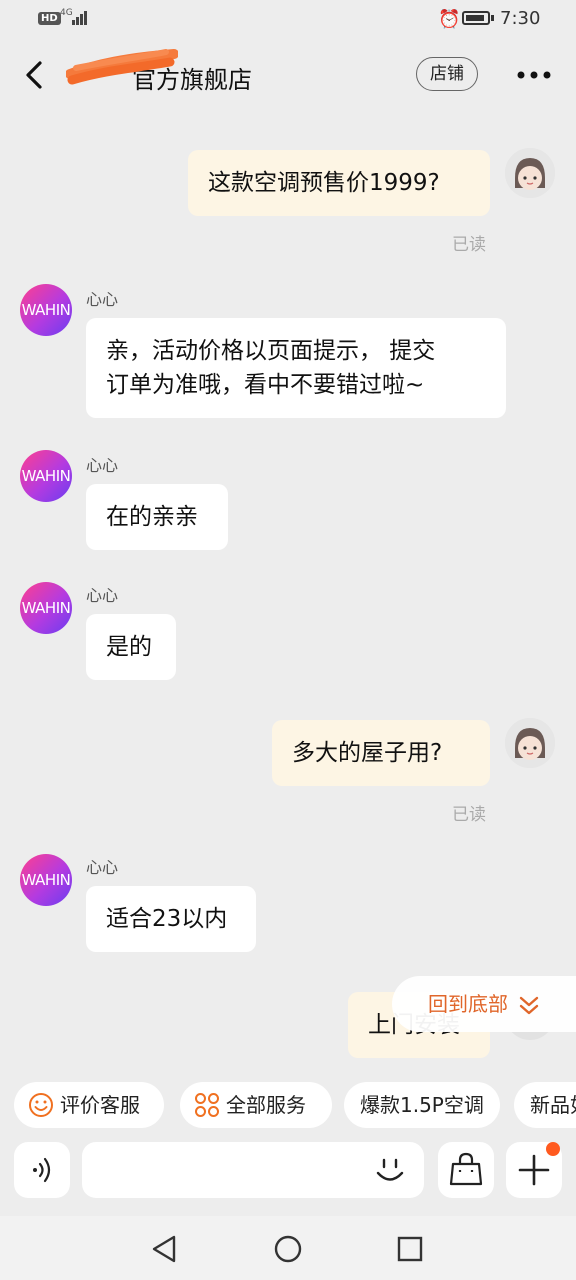 This screenshot has width=576, height=1280. I want to click on message-bubble-outgoing: 多大的屋子用?, so click(381, 753).